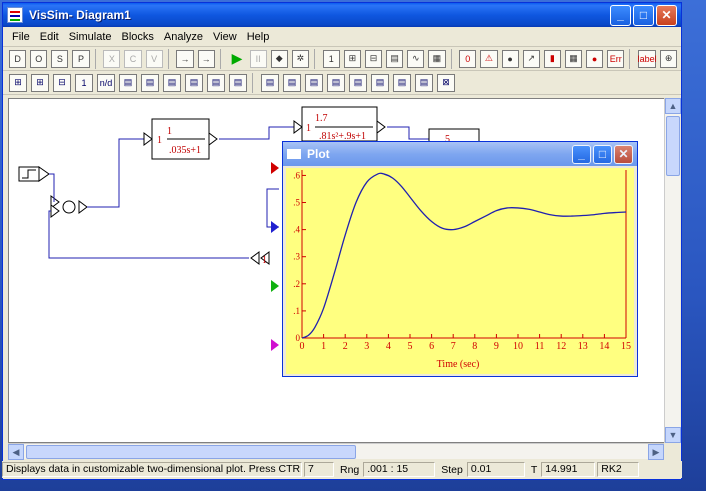 The height and width of the screenshot is (491, 706). What do you see at coordinates (581, 154) in the screenshot?
I see `plot-minimize-button: _` at bounding box center [581, 154].